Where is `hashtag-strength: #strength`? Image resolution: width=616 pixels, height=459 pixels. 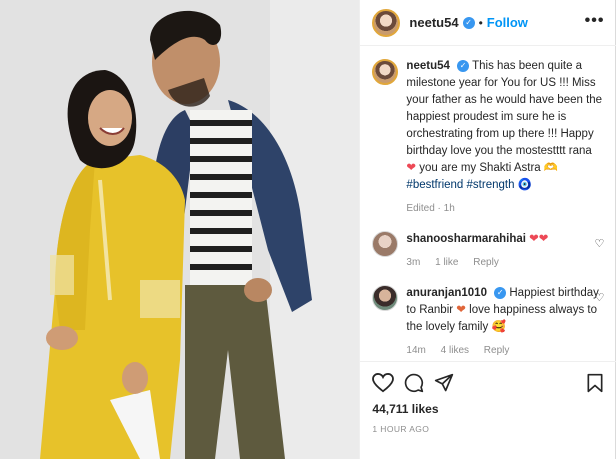 hashtag-strength: #strength is located at coordinates (491, 185).